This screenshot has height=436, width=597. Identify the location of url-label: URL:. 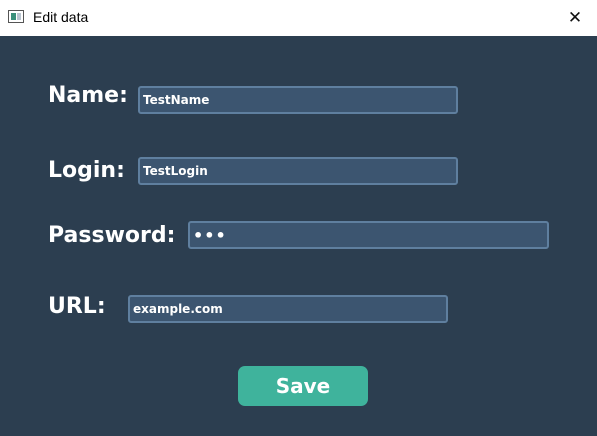
(77, 306).